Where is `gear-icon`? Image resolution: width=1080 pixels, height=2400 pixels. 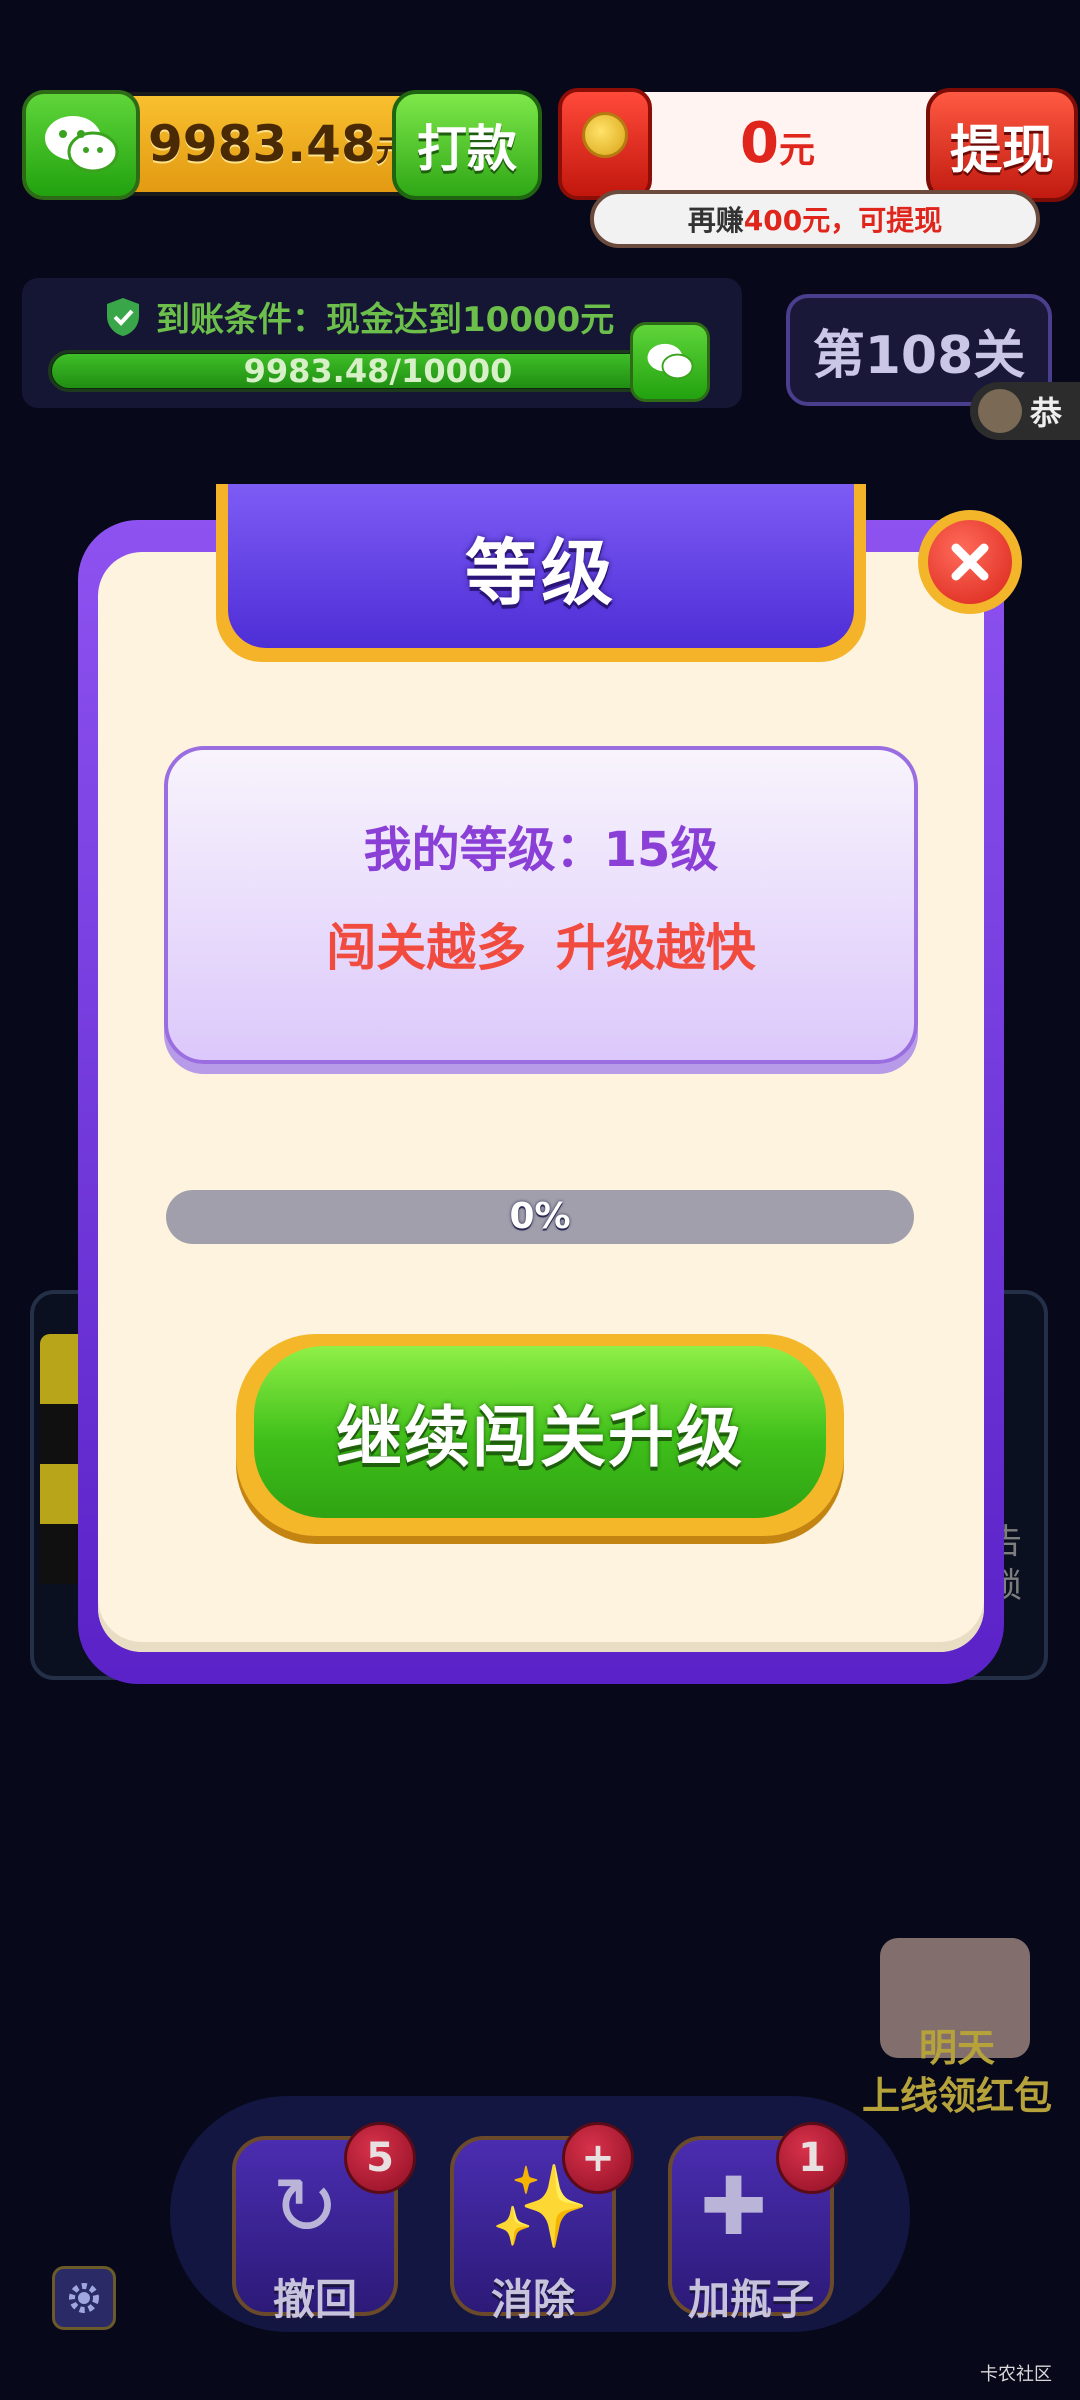
gear-icon is located at coordinates (84, 2298).